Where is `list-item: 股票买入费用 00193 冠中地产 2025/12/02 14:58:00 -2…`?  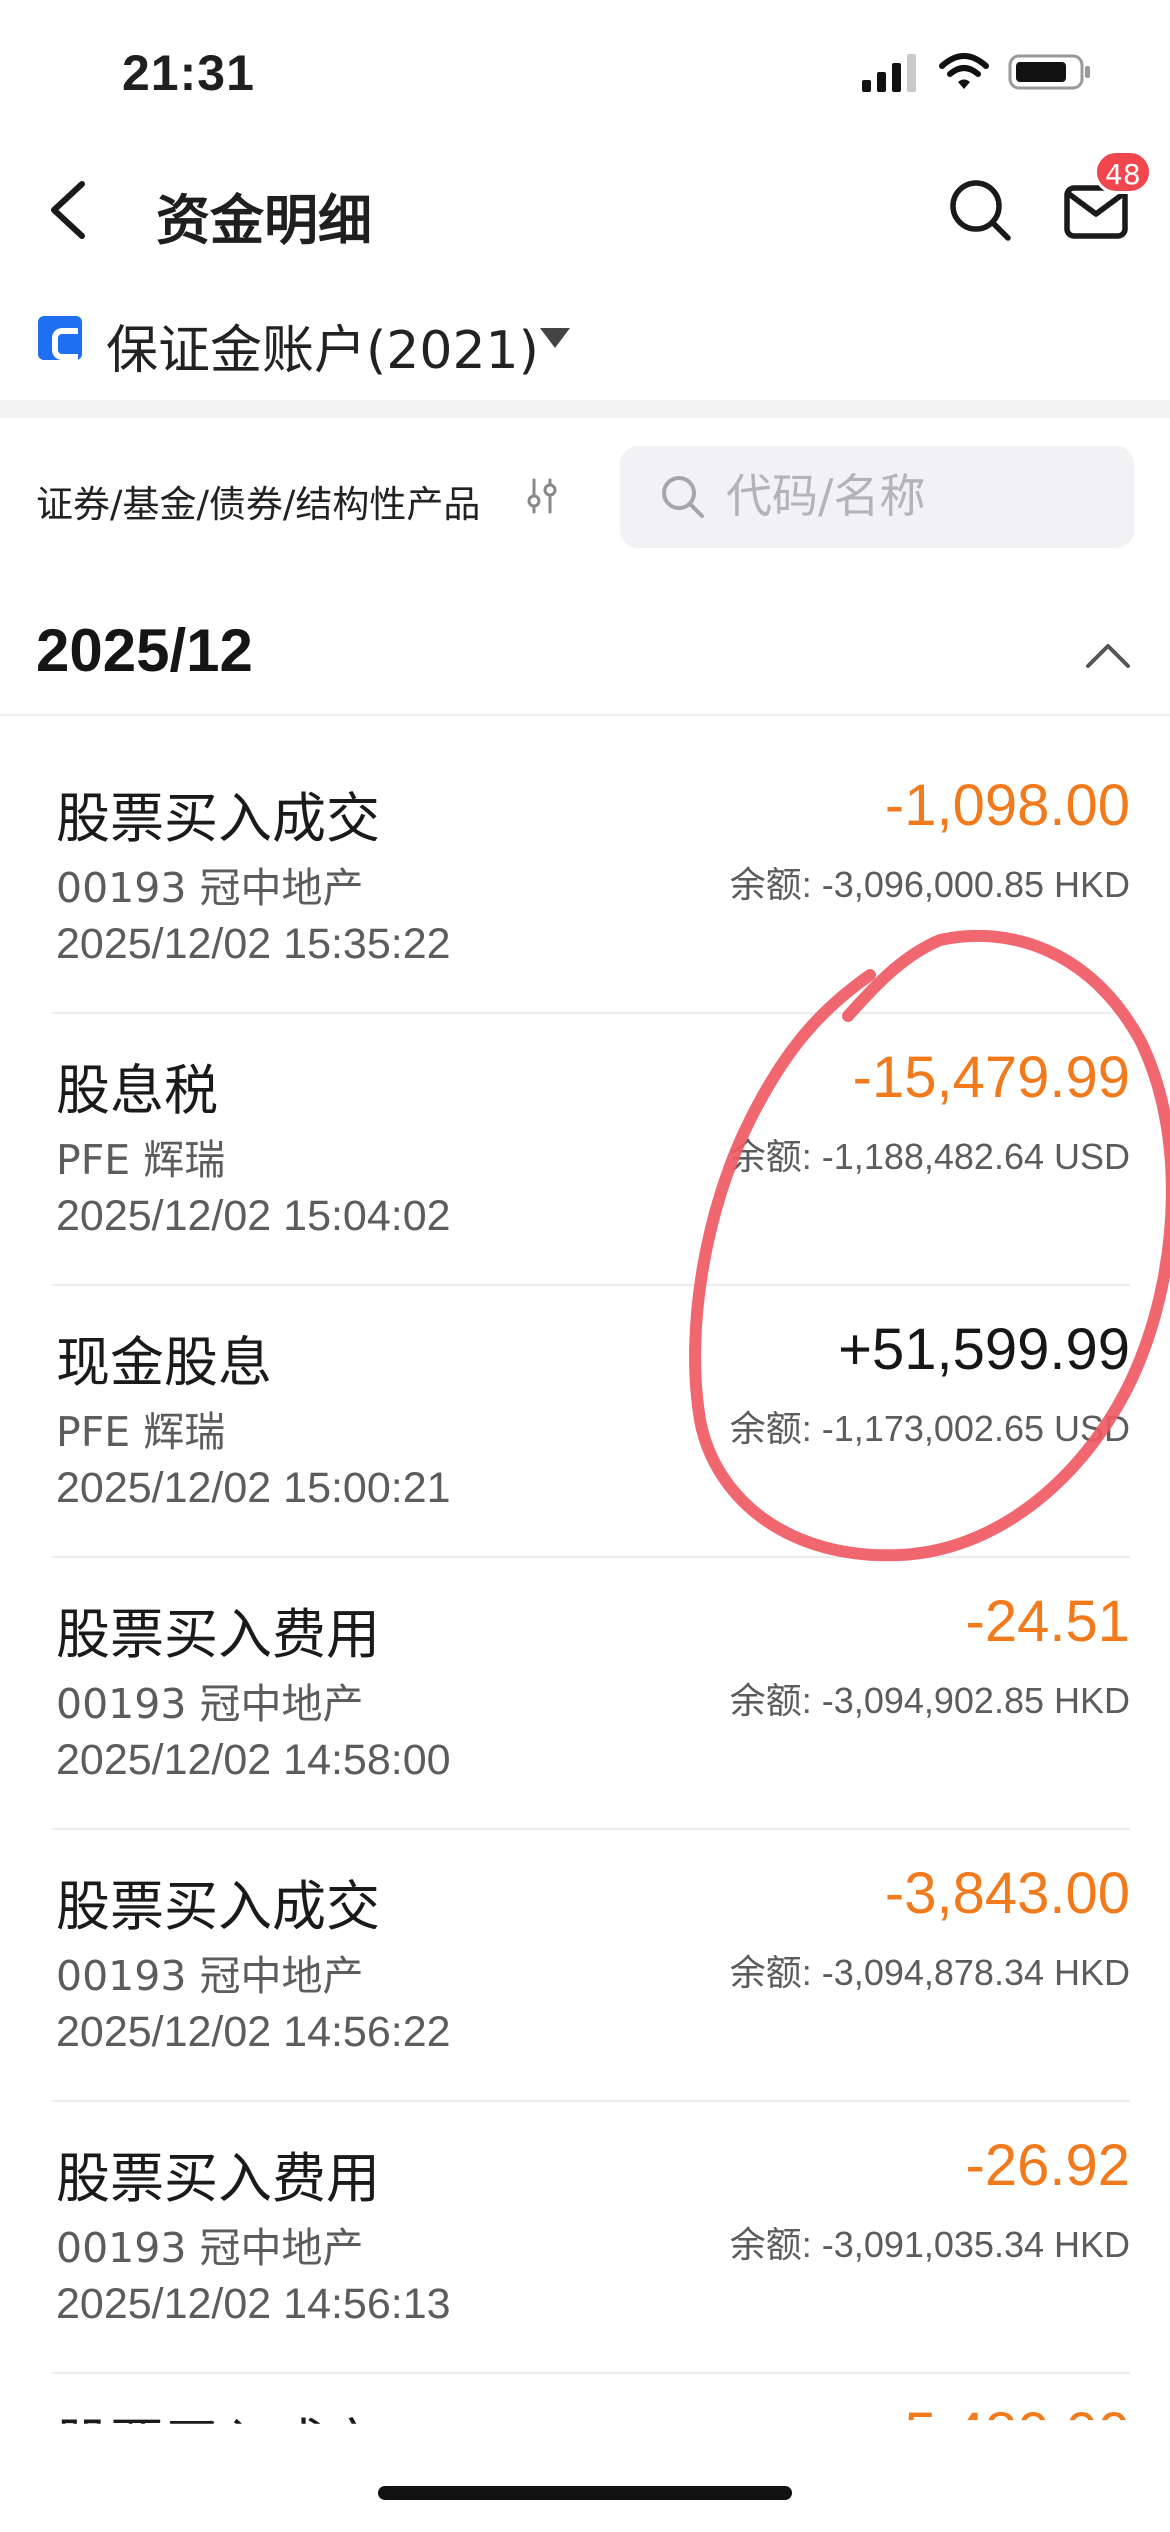
list-item: 股票买入费用 00193 冠中地产 2025/12/02 14:58:00 -2… is located at coordinates (591, 1694).